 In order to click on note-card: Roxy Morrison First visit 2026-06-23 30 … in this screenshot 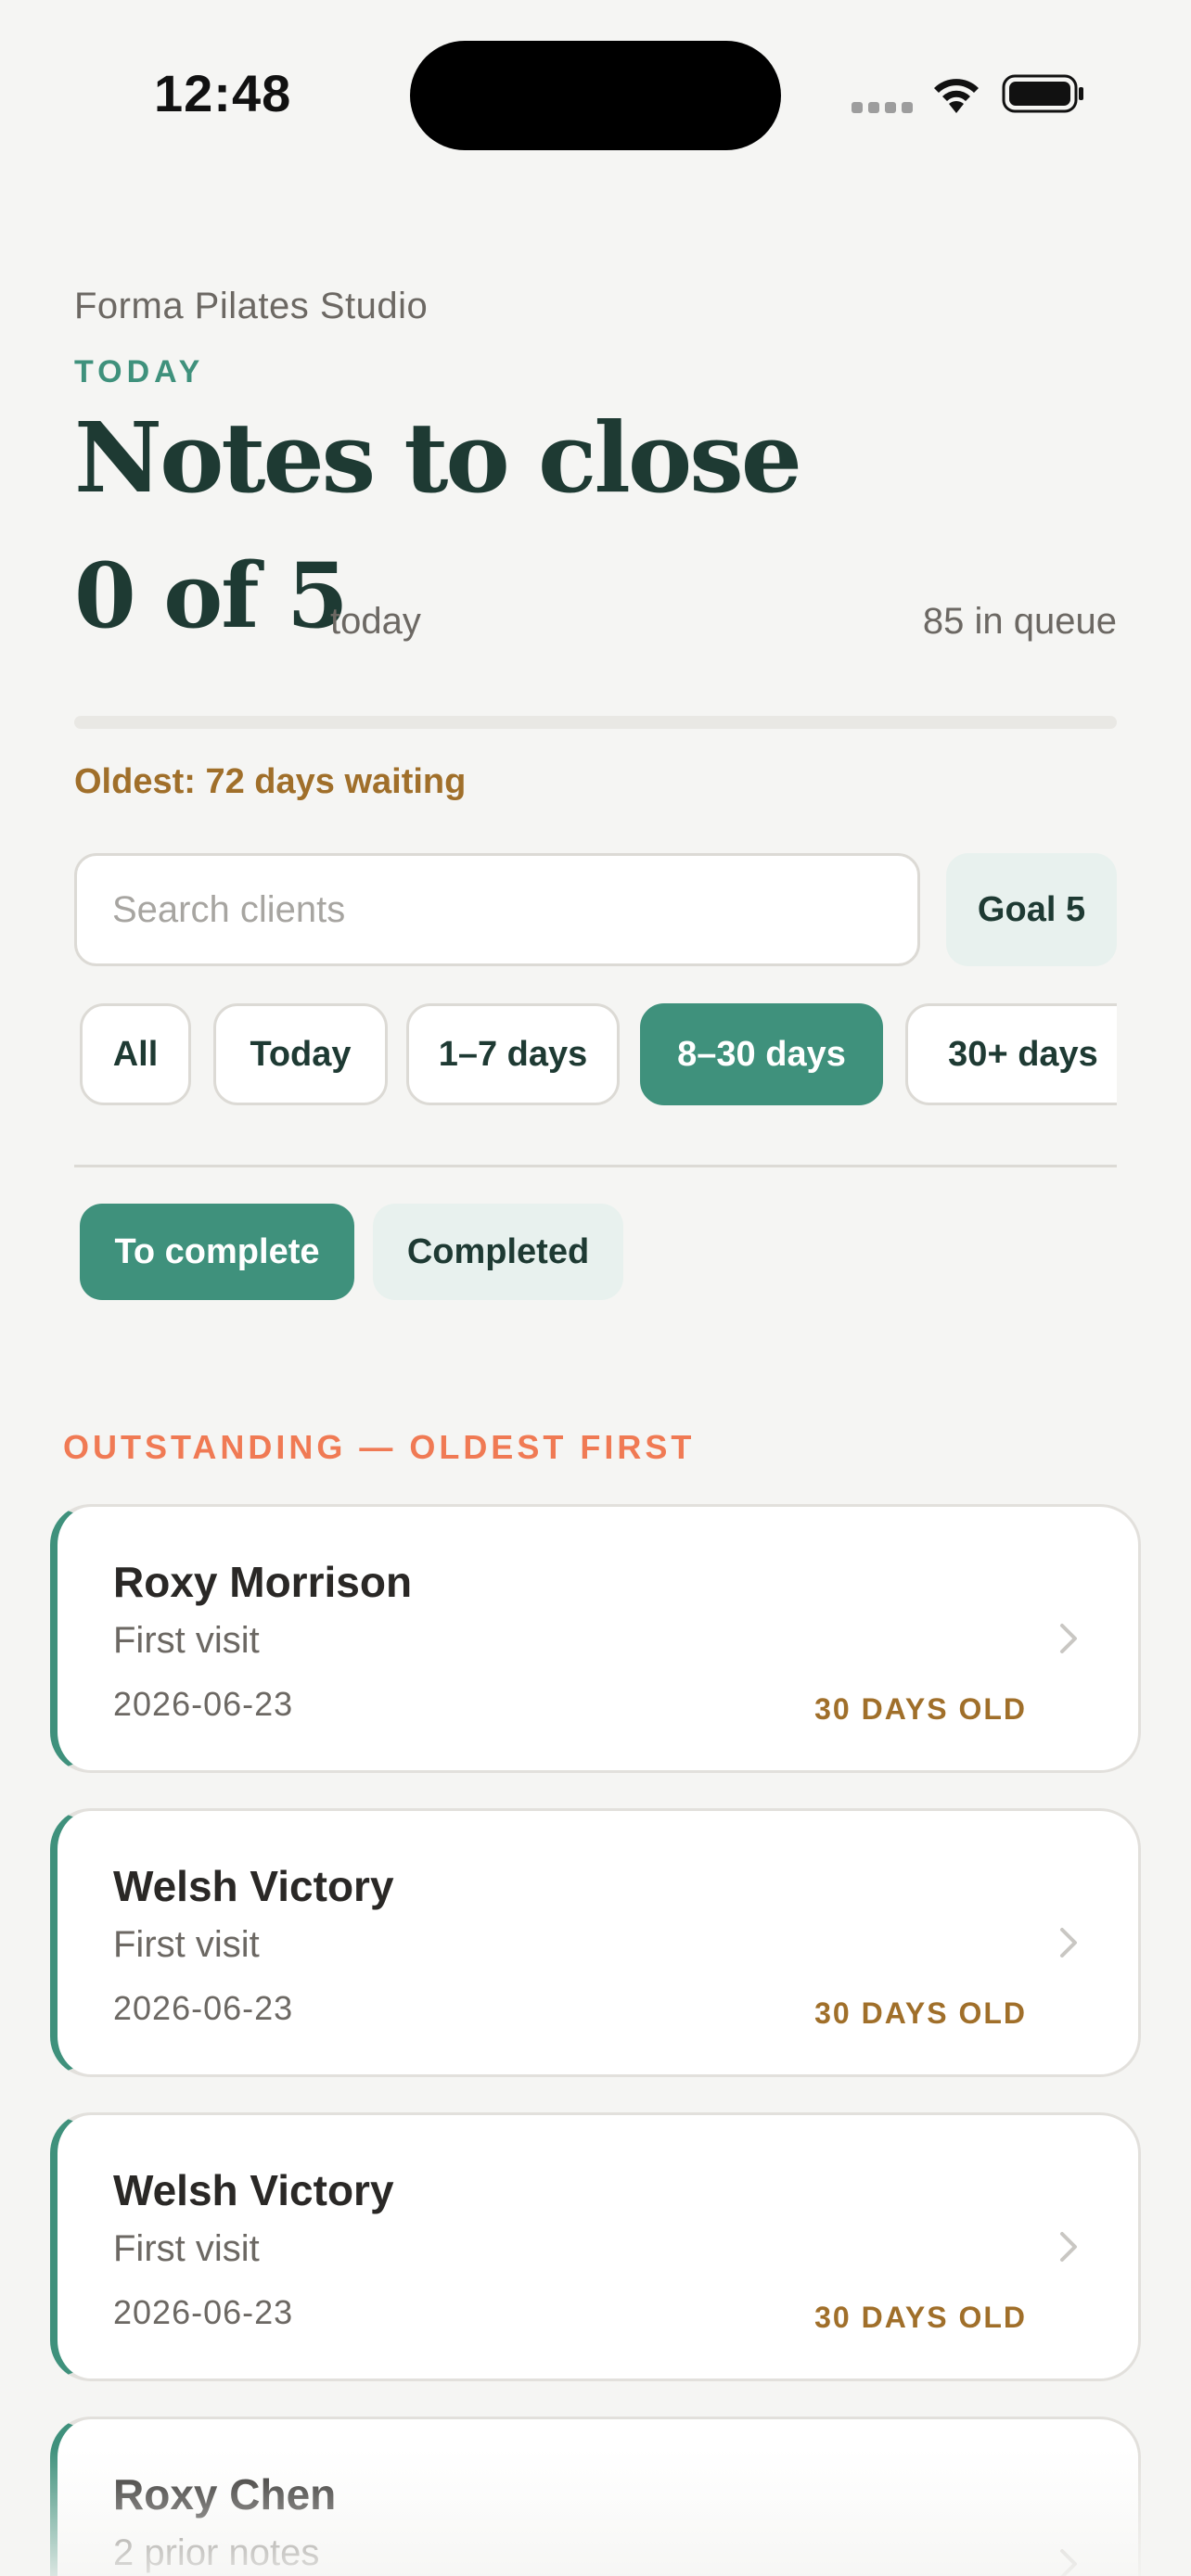, I will do `click(595, 1639)`.